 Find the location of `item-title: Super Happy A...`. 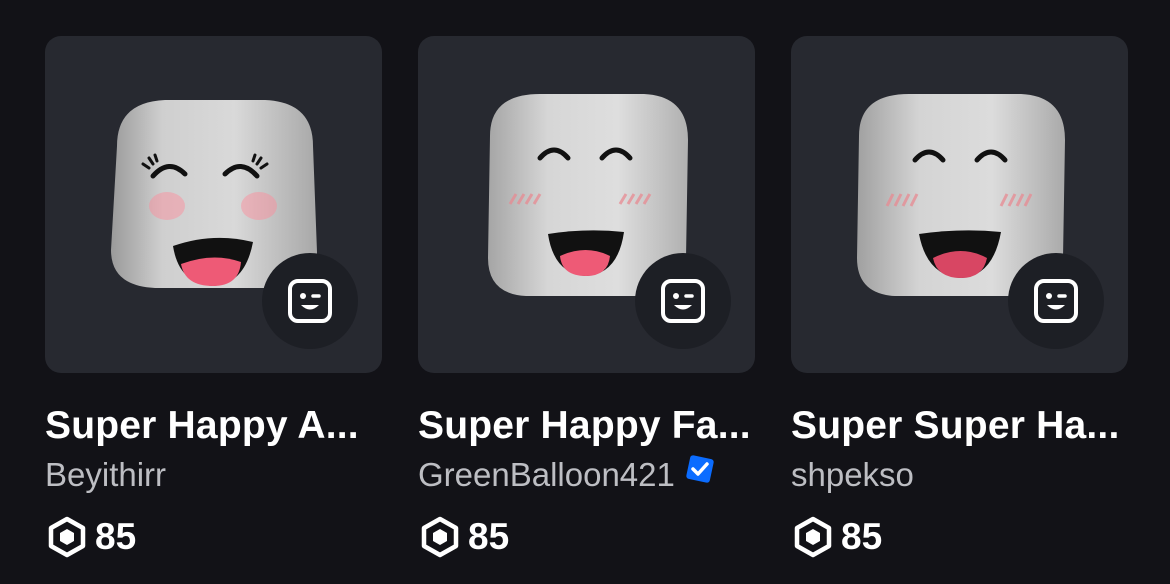

item-title: Super Happy A... is located at coordinates (213, 426).